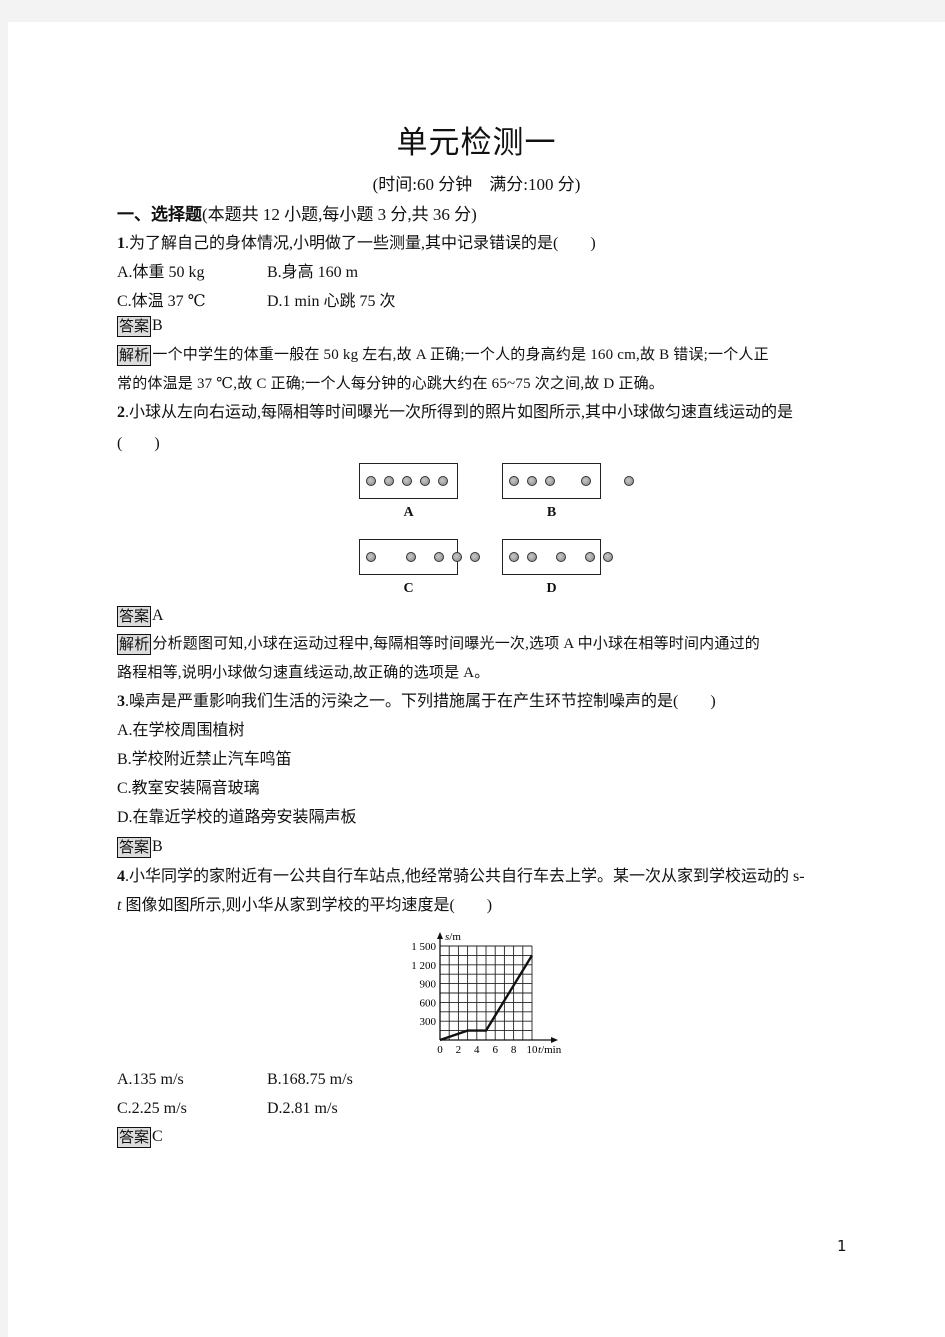  What do you see at coordinates (420, 557) in the screenshot?
I see `ball-photo-c` at bounding box center [420, 557].